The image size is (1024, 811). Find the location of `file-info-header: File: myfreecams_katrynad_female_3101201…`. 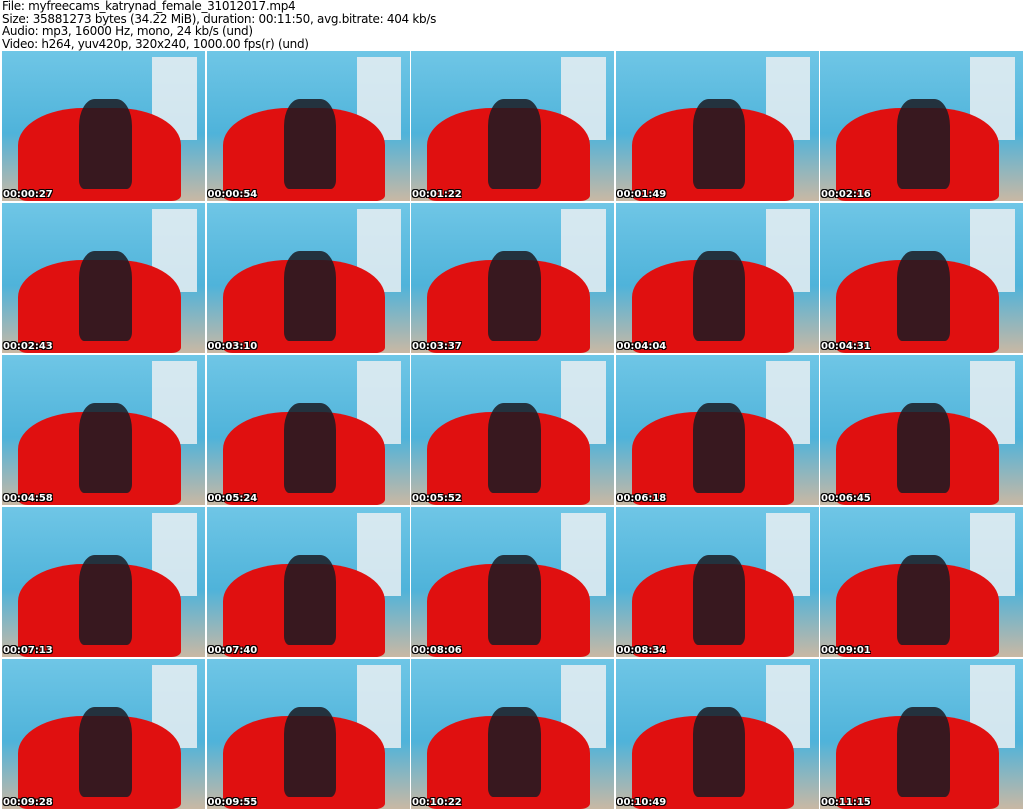

file-info-header: File: myfreecams_katrynad_female_3101201… is located at coordinates (219, 25).